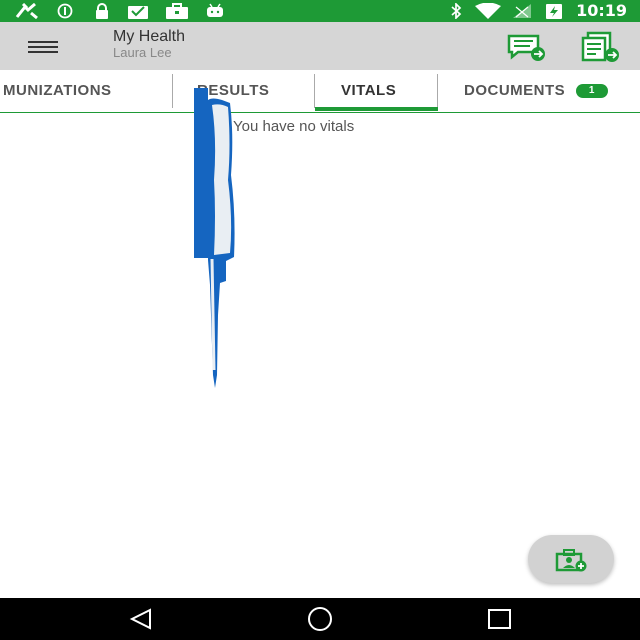 The image size is (640, 640). Describe the element at coordinates (65, 11) in the screenshot. I see `info-circle-icon` at that location.